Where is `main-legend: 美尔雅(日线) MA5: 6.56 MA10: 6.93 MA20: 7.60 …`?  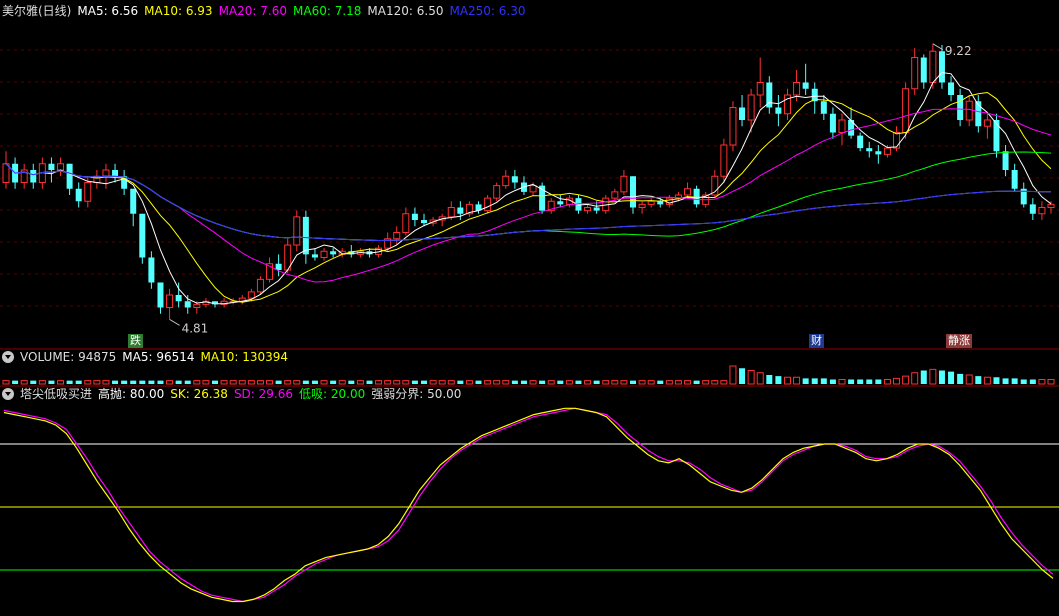
main-legend: 美尔雅(日线) MA5: 6.56 MA10: 6.93 MA20: 7.60 … is located at coordinates (266, 11).